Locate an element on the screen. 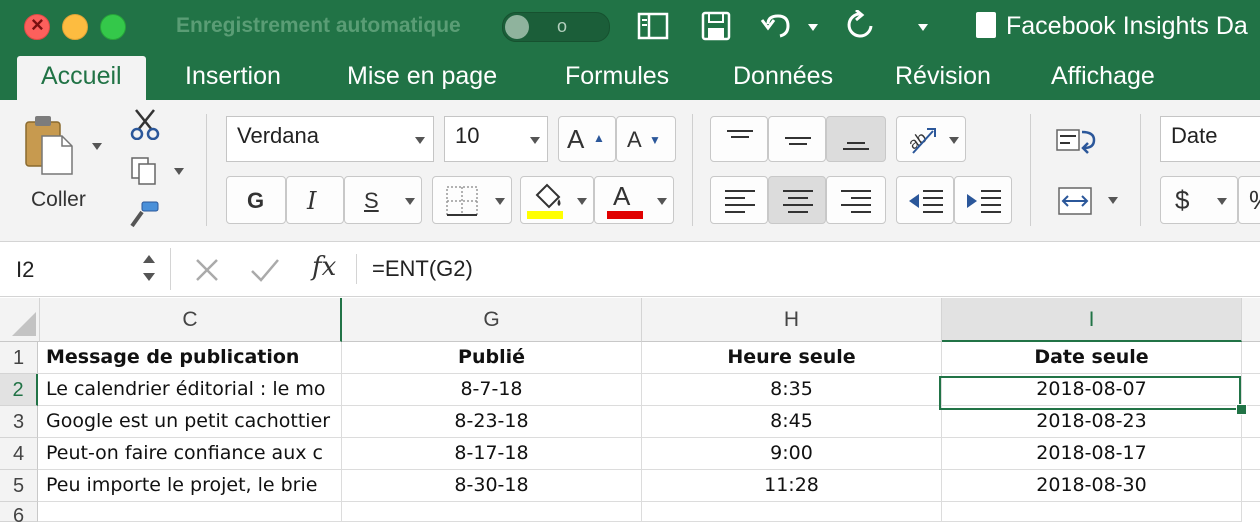  cell-c5: Peu importe le projet, le brie is located at coordinates (190, 486).